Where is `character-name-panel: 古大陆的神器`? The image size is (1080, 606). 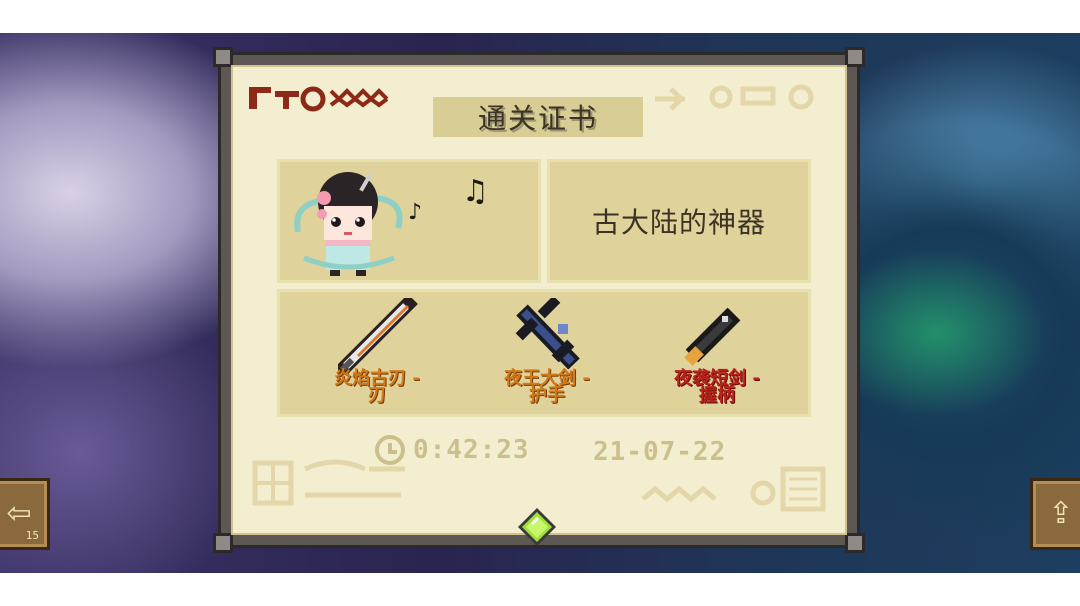
character-name-panel: 古大陆的神器 is located at coordinates (679, 221).